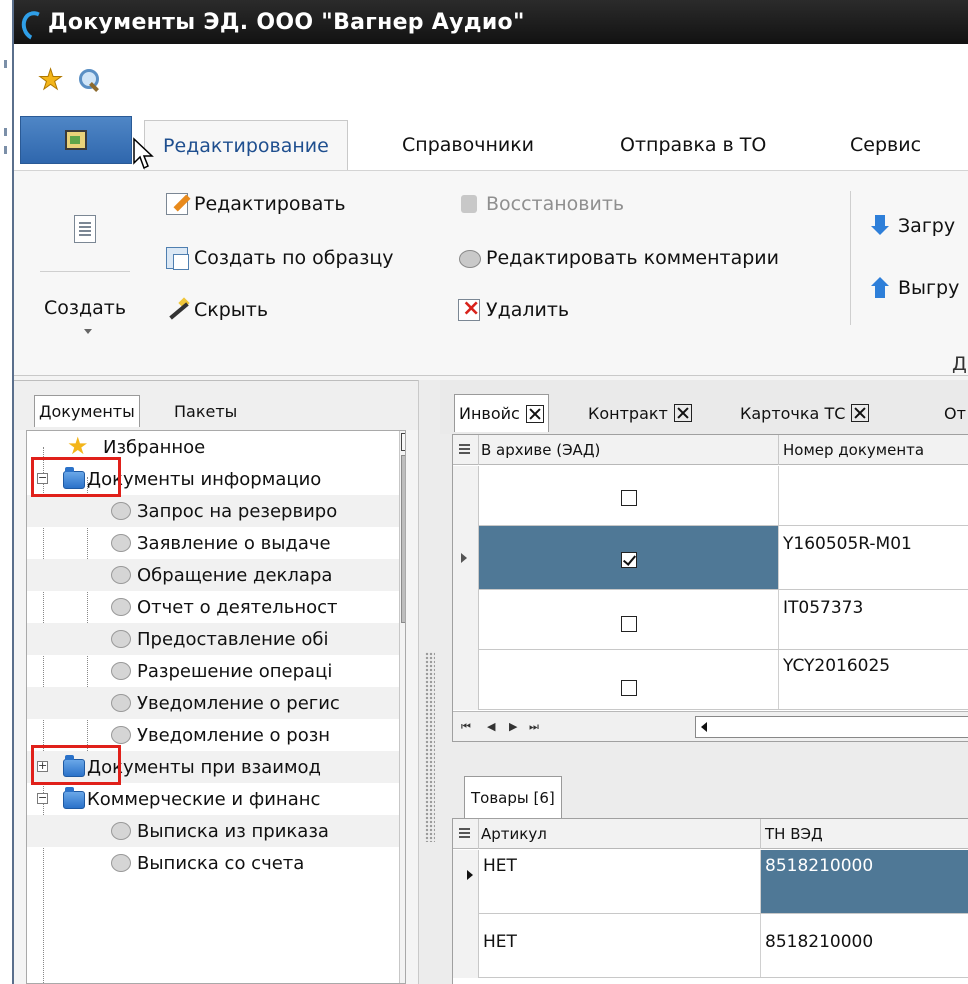 Image resolution: width=968 pixels, height=984 pixels. I want to click on tree-item: Выписка со счета, so click(216, 863).